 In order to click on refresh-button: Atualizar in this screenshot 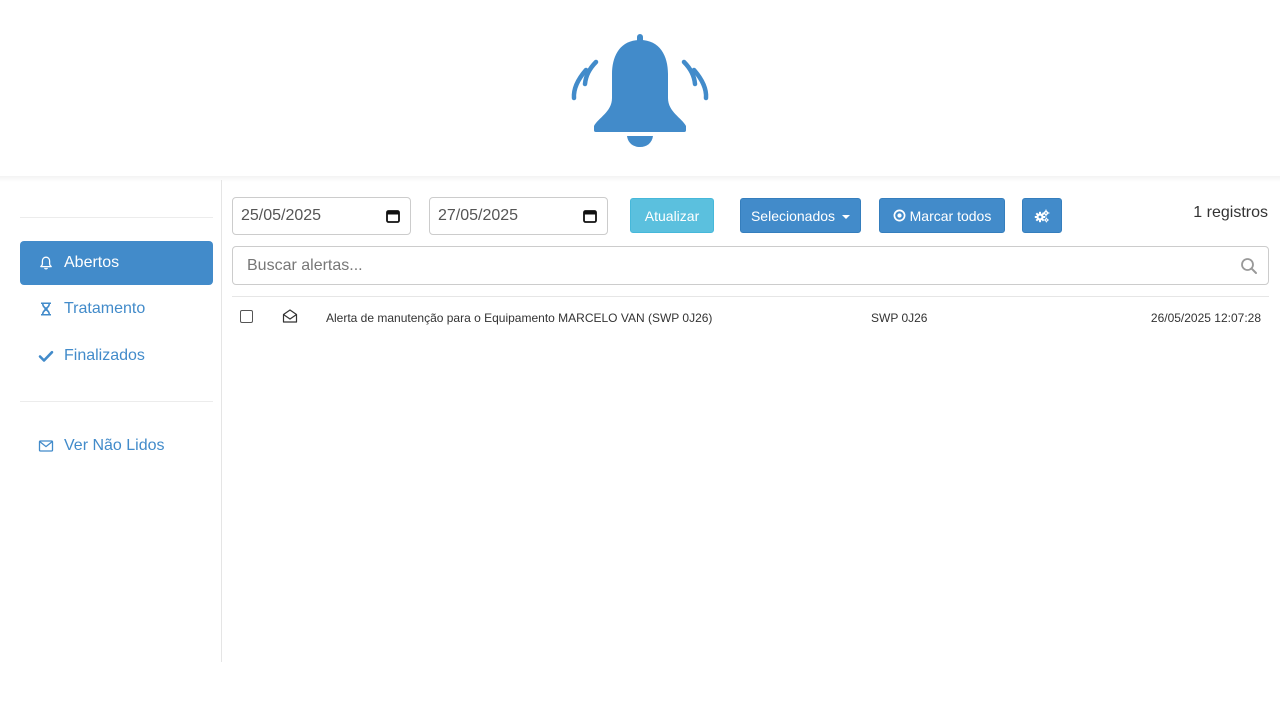, I will do `click(672, 215)`.